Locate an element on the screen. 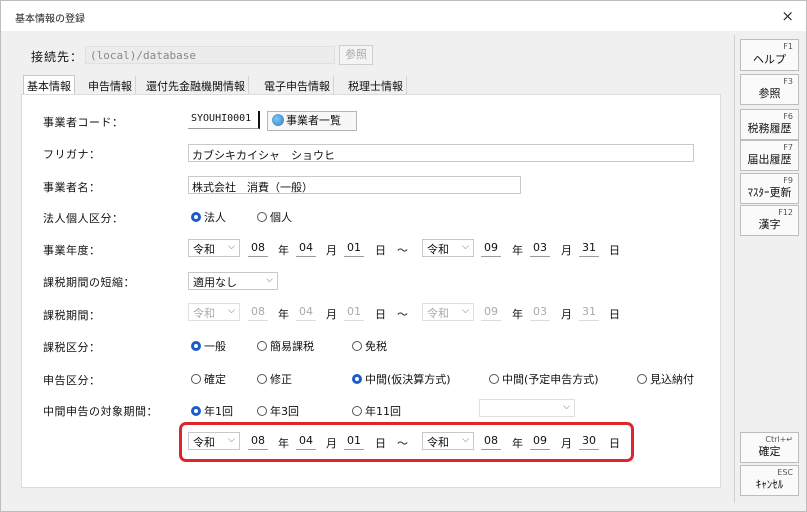  tab-filing-info: 申告情報 is located at coordinates (110, 85).